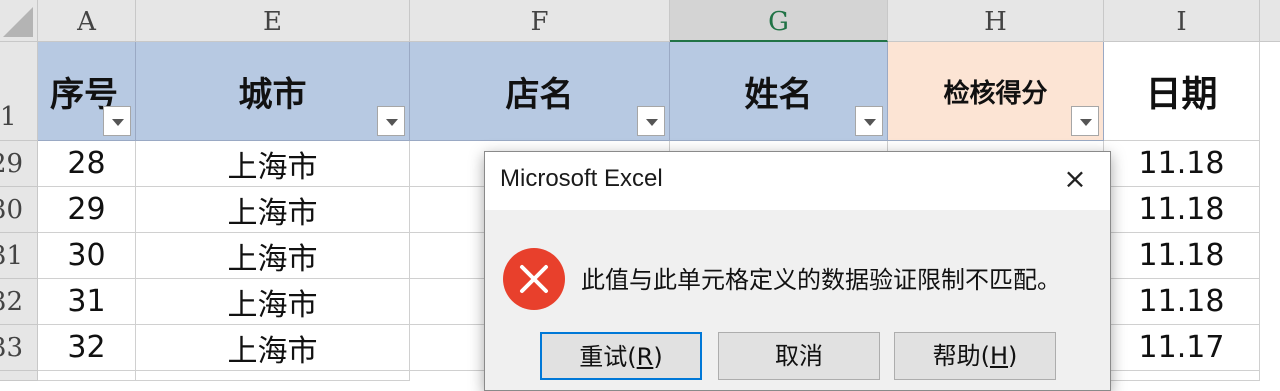  Describe the element at coordinates (821, 280) in the screenshot. I see `dialog-message: 此值与此单元格定义的数据验证限制不匹配。` at that location.